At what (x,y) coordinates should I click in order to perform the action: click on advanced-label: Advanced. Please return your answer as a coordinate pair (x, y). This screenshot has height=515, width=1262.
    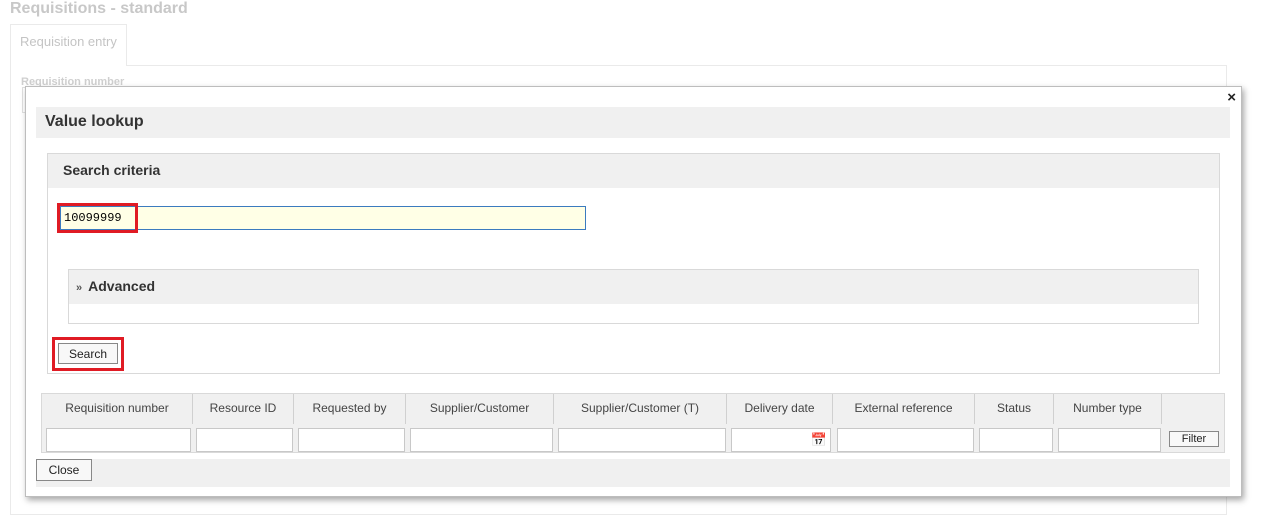
    Looking at the image, I should click on (122, 286).